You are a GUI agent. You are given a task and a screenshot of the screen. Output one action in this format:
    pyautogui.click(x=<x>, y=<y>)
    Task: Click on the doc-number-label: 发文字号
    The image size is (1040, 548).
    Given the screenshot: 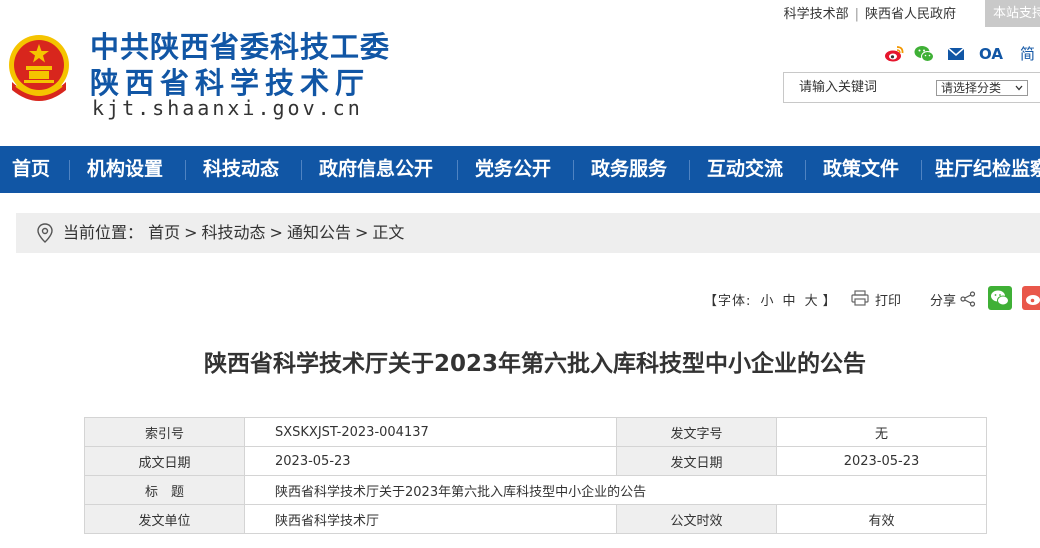 What is the action you would take?
    pyautogui.click(x=696, y=432)
    